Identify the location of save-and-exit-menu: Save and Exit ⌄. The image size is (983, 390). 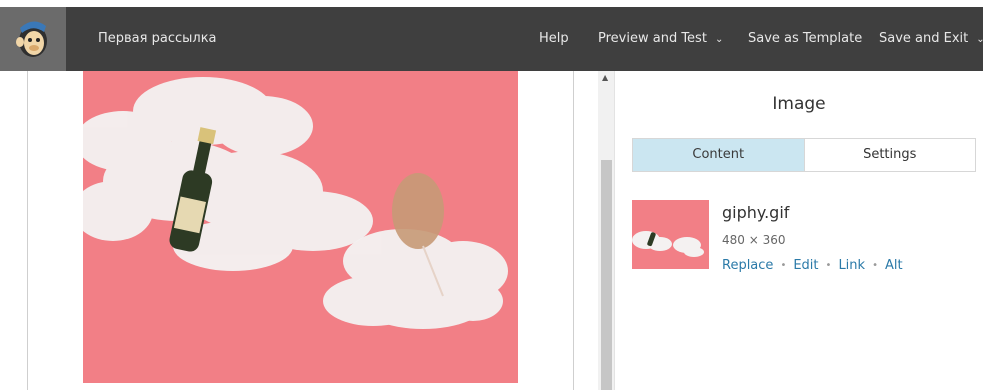
(931, 39).